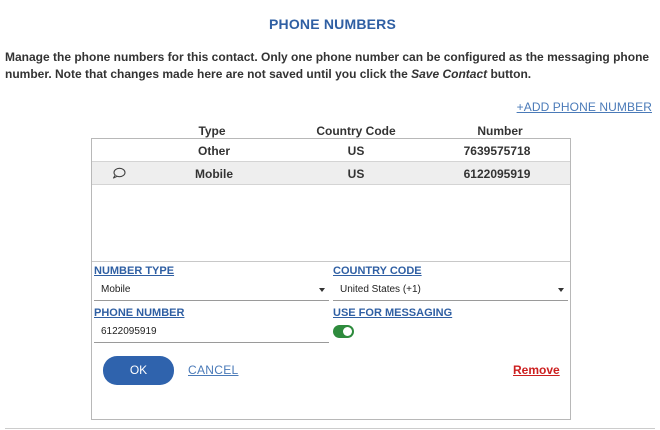 The height and width of the screenshot is (430, 660). Describe the element at coordinates (497, 174) in the screenshot. I see `cell-number: 6122095919` at that location.